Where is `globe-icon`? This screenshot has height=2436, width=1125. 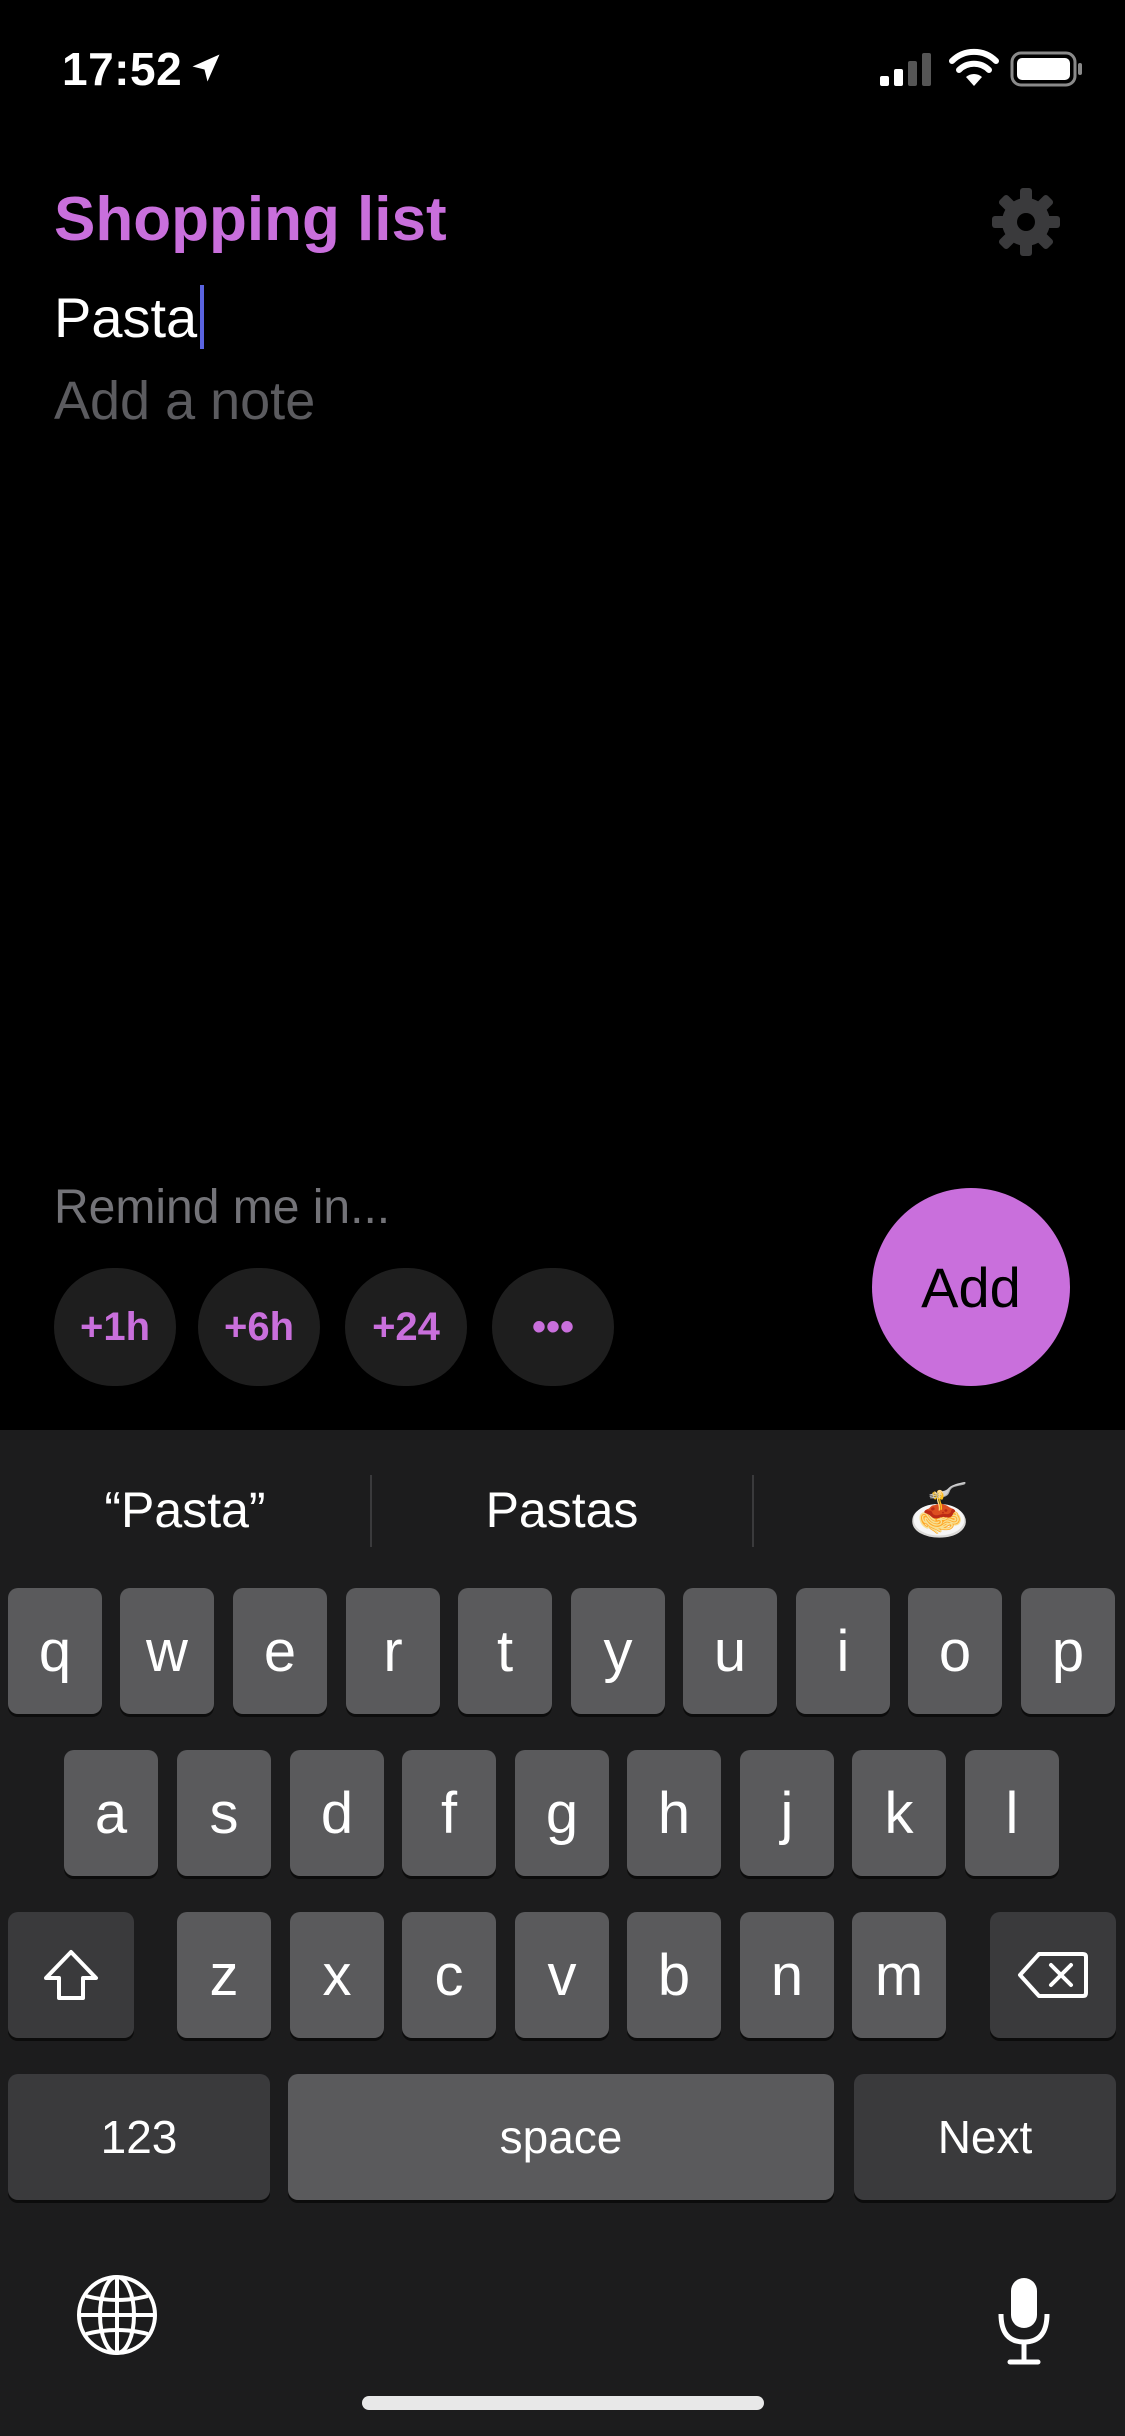 globe-icon is located at coordinates (117, 2315).